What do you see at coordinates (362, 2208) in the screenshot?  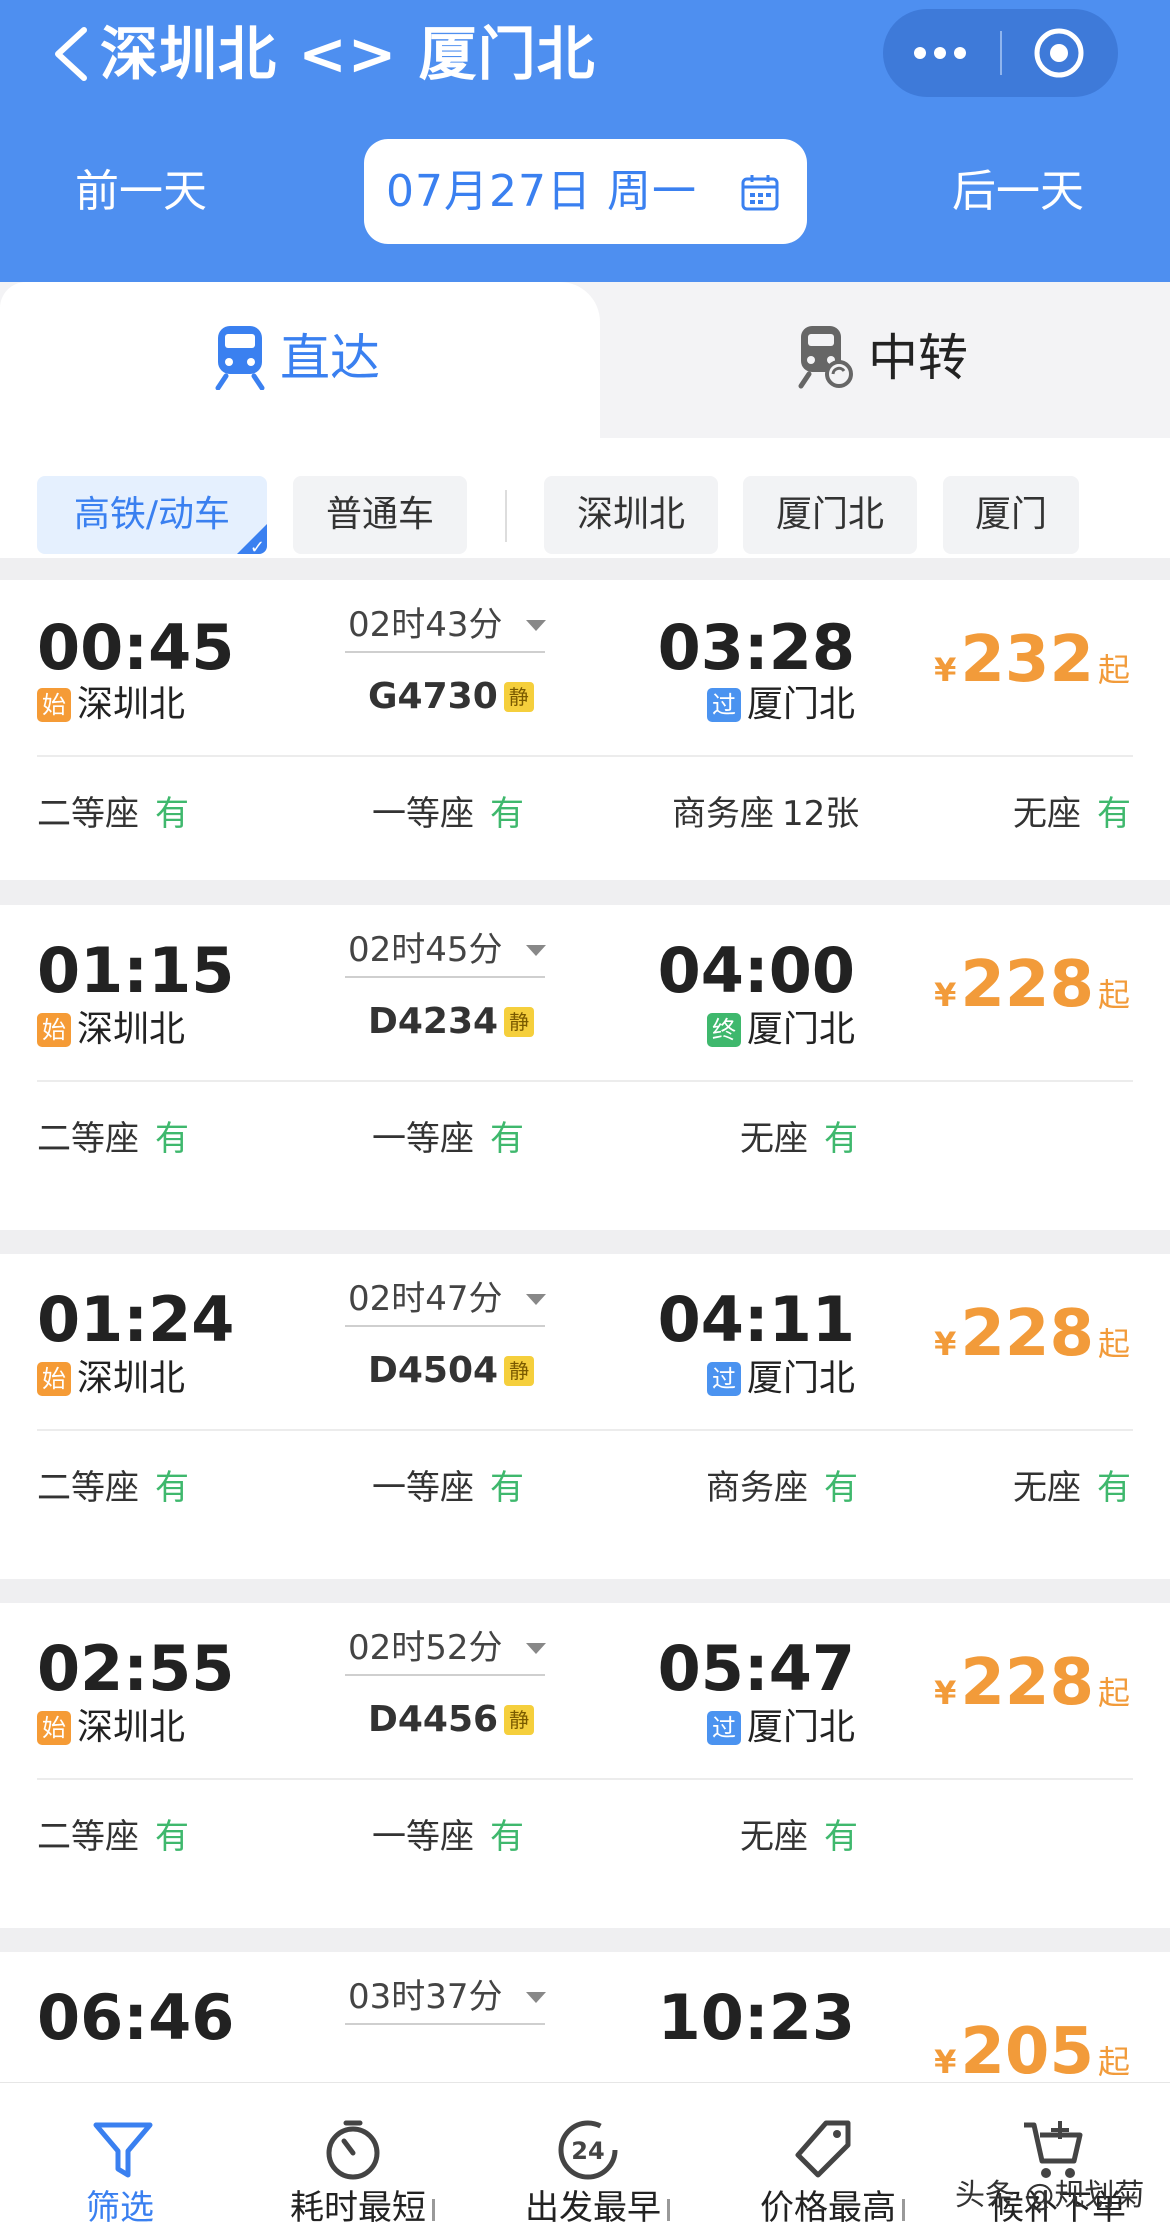 I see `nav-label: 耗时最短` at bounding box center [362, 2208].